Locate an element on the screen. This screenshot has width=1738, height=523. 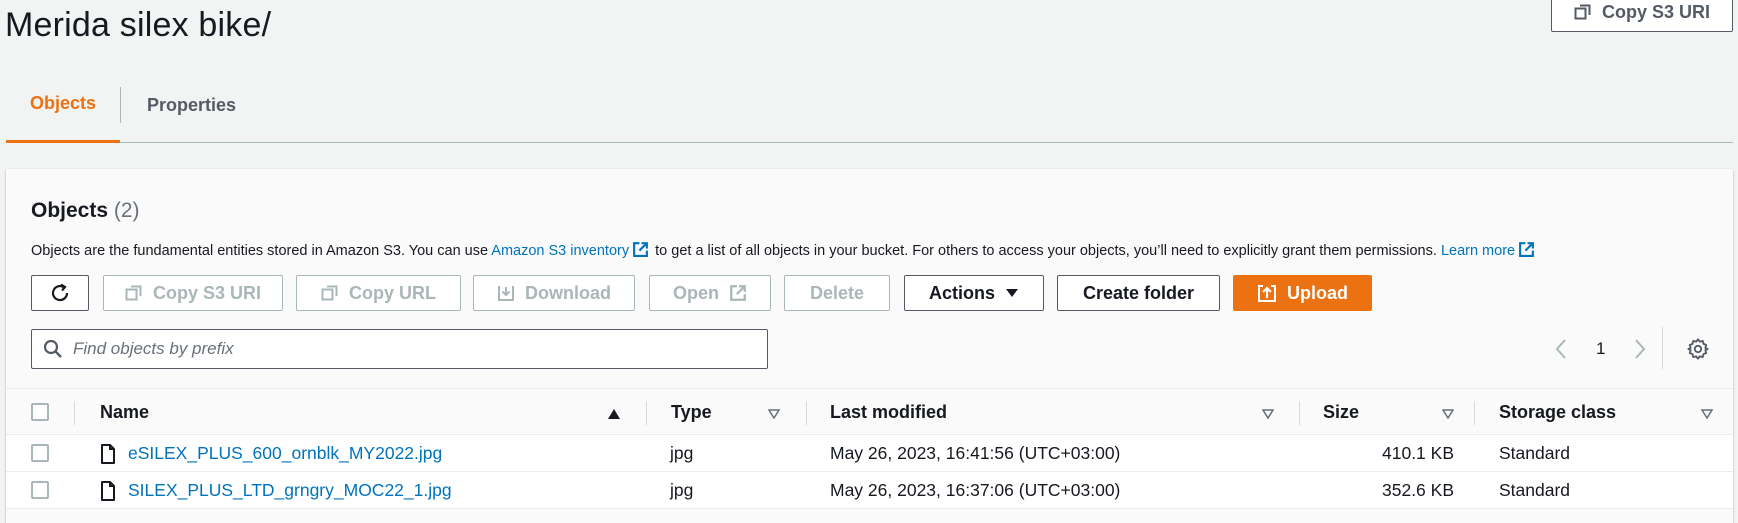
learn-more-link: Learn more is located at coordinates (1478, 251).